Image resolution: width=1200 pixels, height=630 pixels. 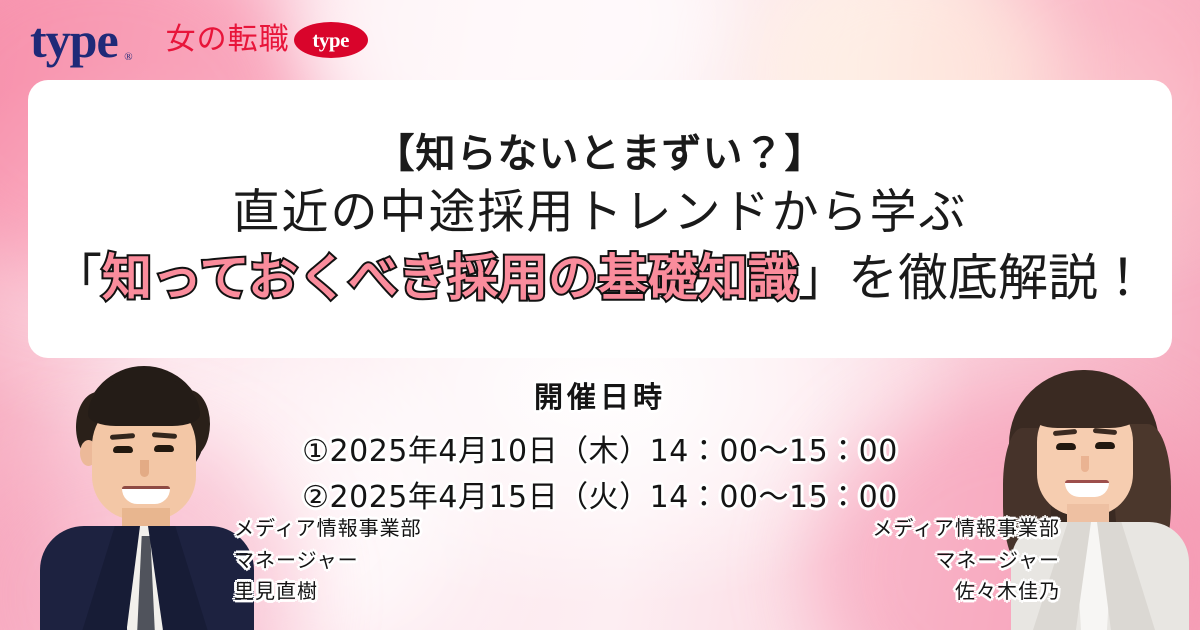 What do you see at coordinates (1007, 591) in the screenshot?
I see `speaker-right-name: 佐々木佳乃` at bounding box center [1007, 591].